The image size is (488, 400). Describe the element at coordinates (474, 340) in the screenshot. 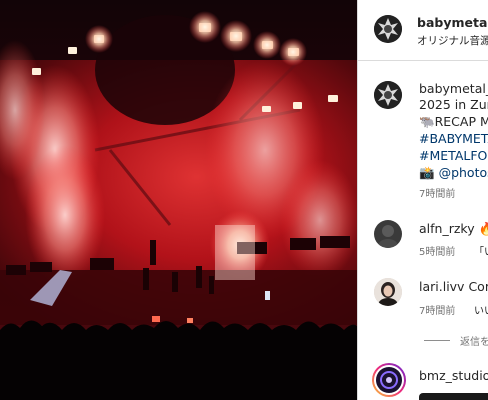

I see `view-replies-button: 返信を` at that location.